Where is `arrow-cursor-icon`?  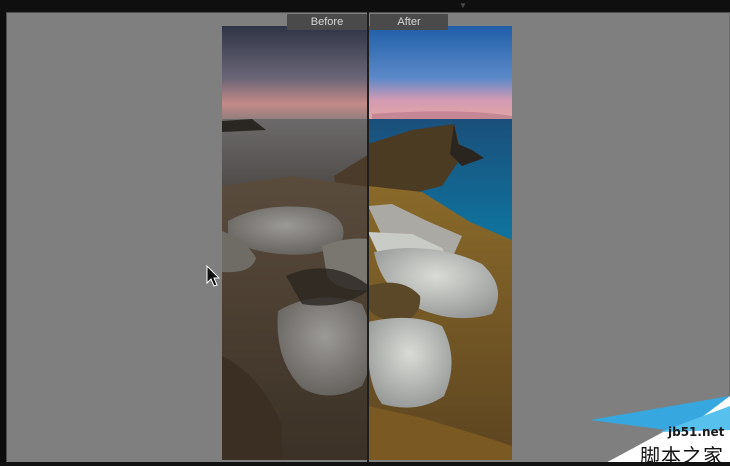 arrow-cursor-icon is located at coordinates (213, 276).